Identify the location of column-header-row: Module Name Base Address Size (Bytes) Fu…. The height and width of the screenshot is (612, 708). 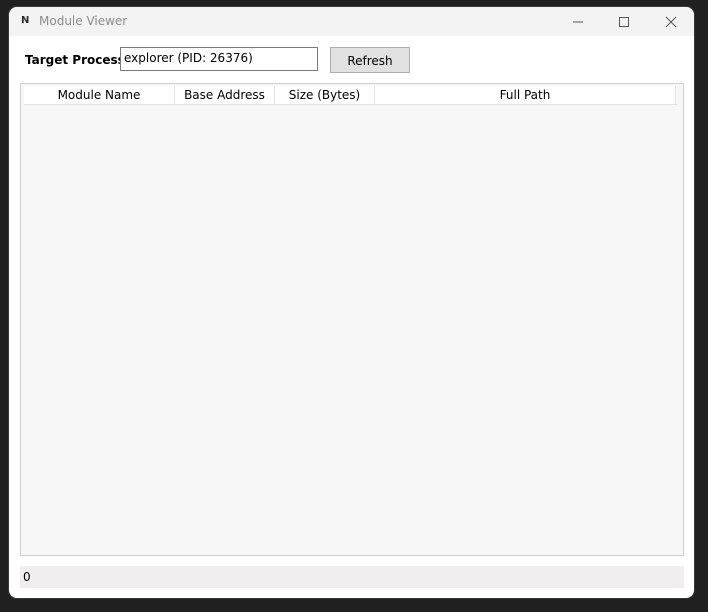
(350, 95).